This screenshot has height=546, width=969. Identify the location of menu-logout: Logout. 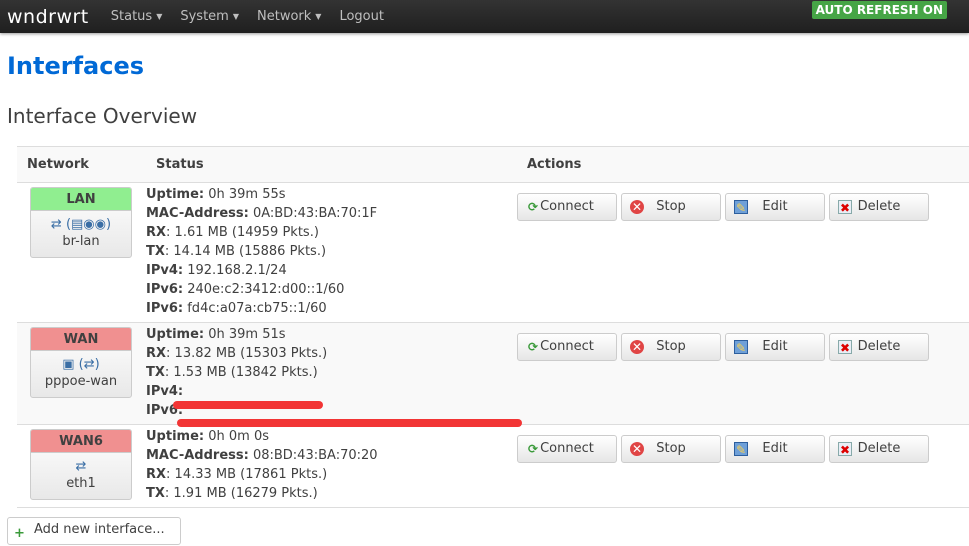
(361, 16).